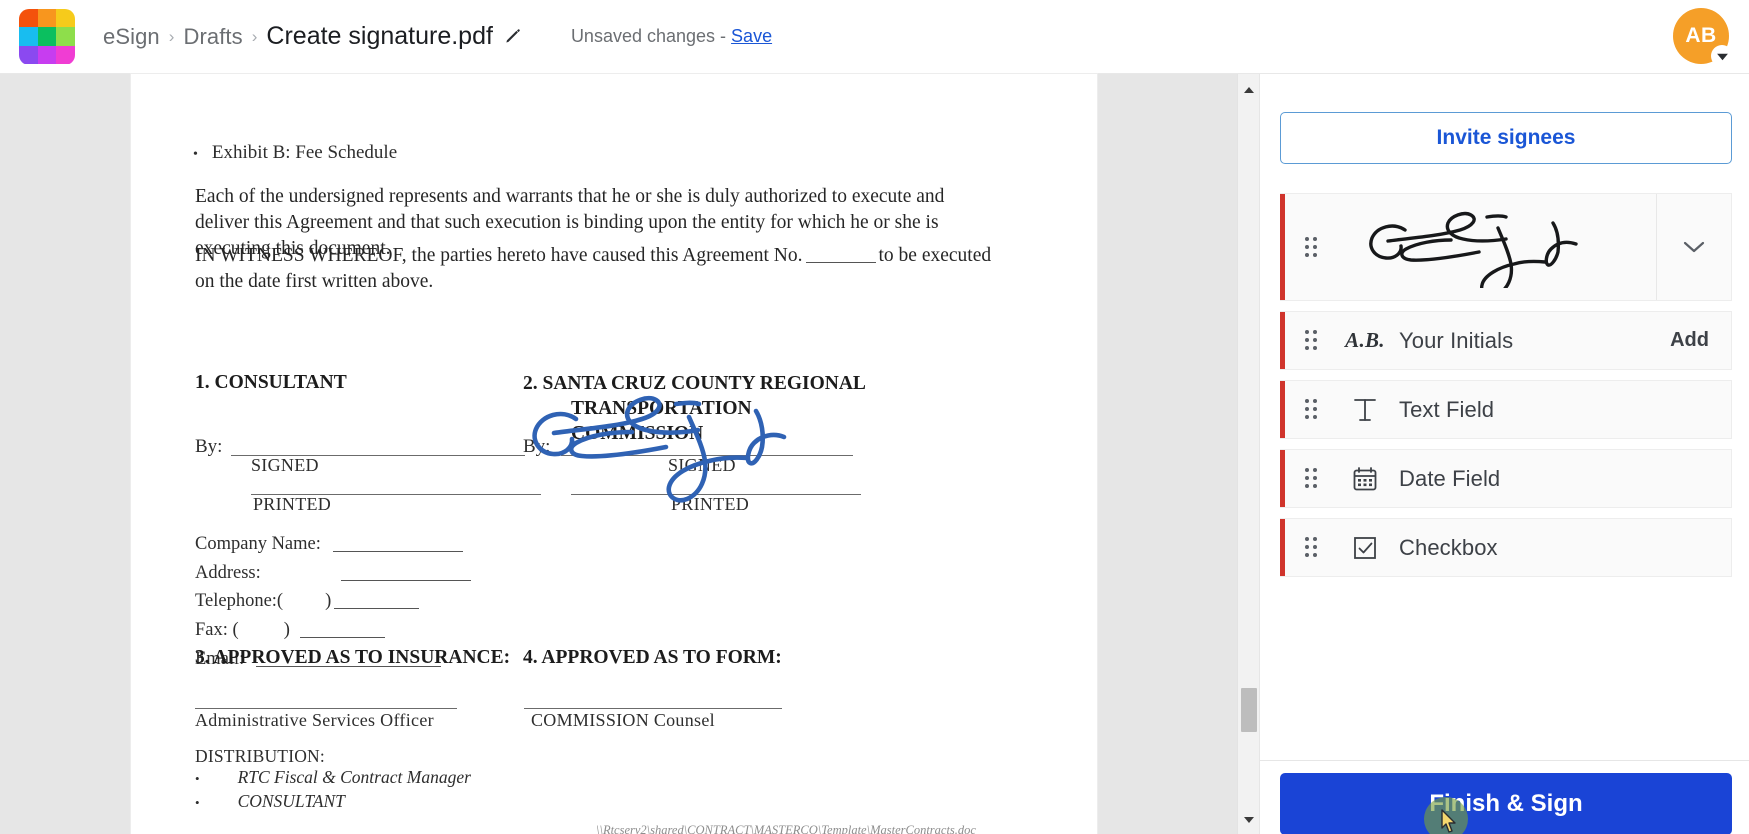 This screenshot has width=1749, height=834. I want to click on save-status-group: Unsaved changes - Save, so click(671, 36).